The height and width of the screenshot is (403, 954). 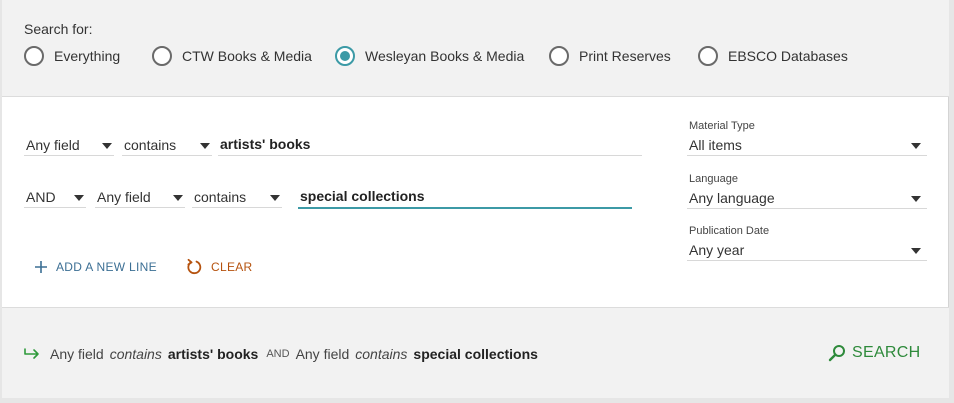 What do you see at coordinates (713, 179) in the screenshot?
I see `language-label: Language` at bounding box center [713, 179].